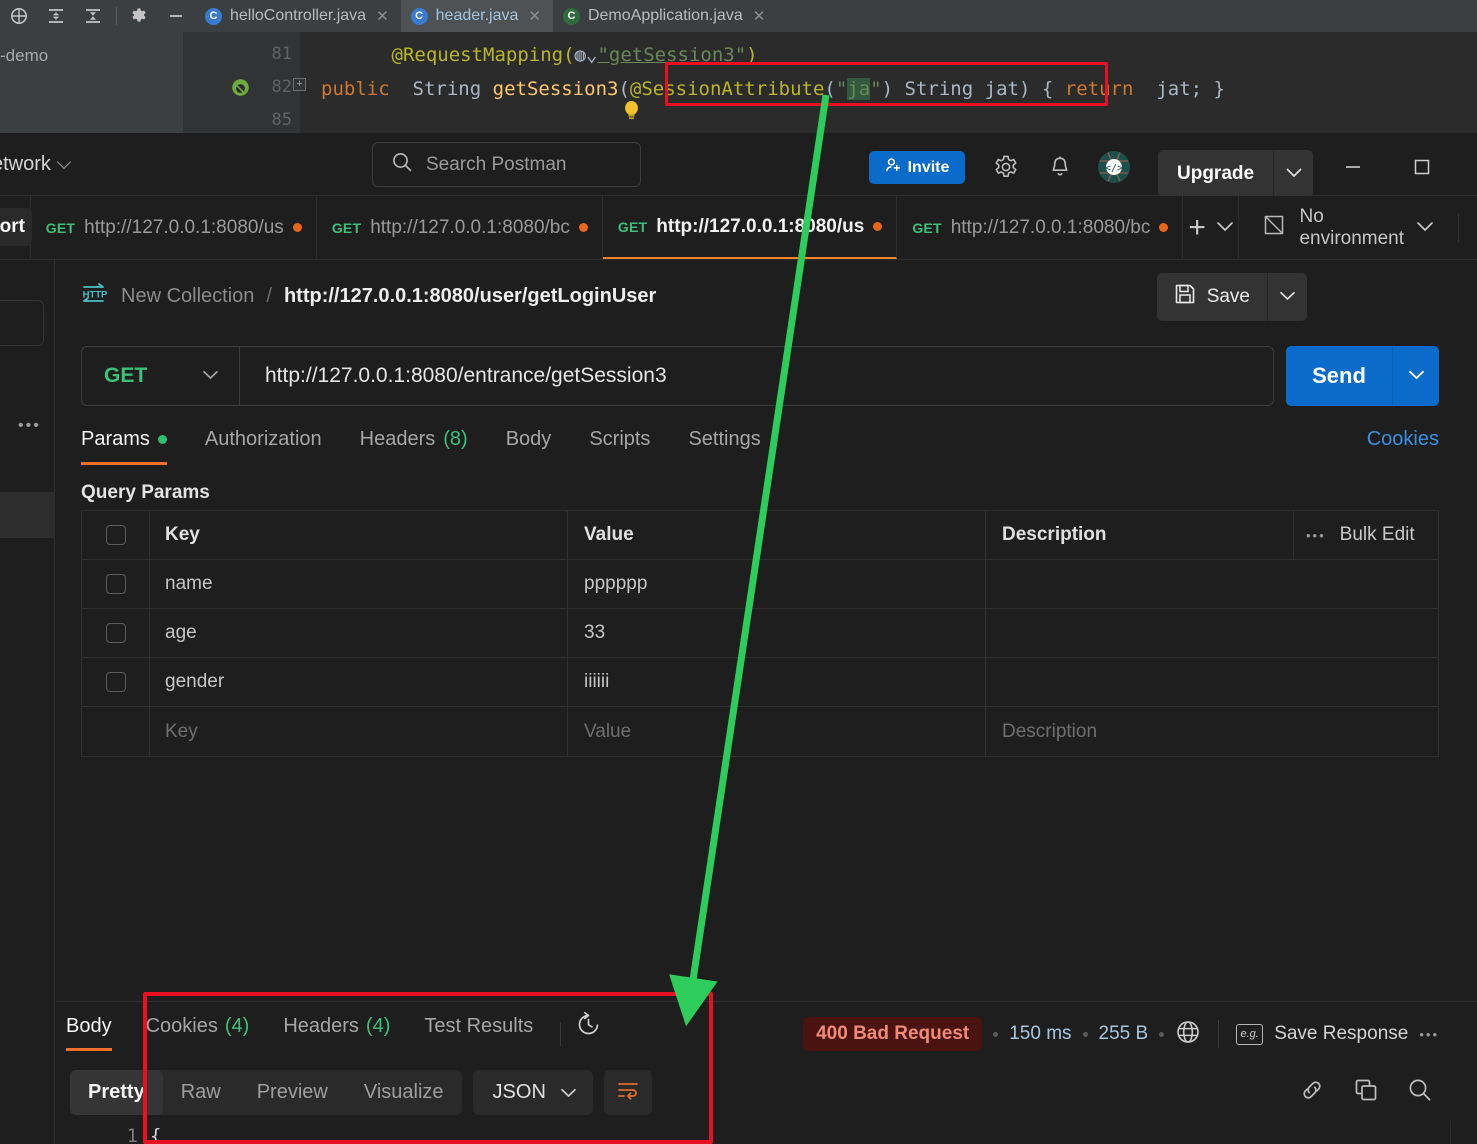 The width and height of the screenshot is (1477, 1144). I want to click on tab-list-button, so click(1225, 227).